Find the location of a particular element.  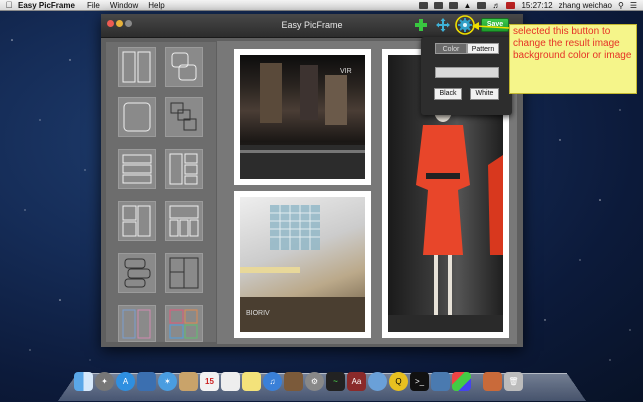

activity-monitor-icon: ~ is located at coordinates (335, 381).